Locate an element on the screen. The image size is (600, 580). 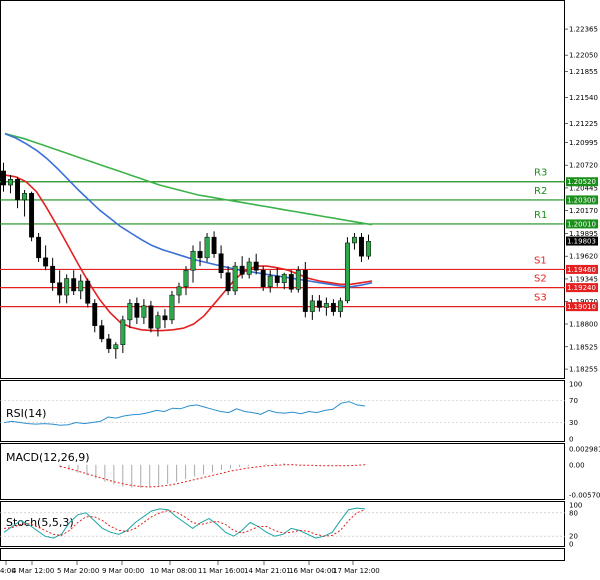
rsi-line is located at coordinates (184, 413).